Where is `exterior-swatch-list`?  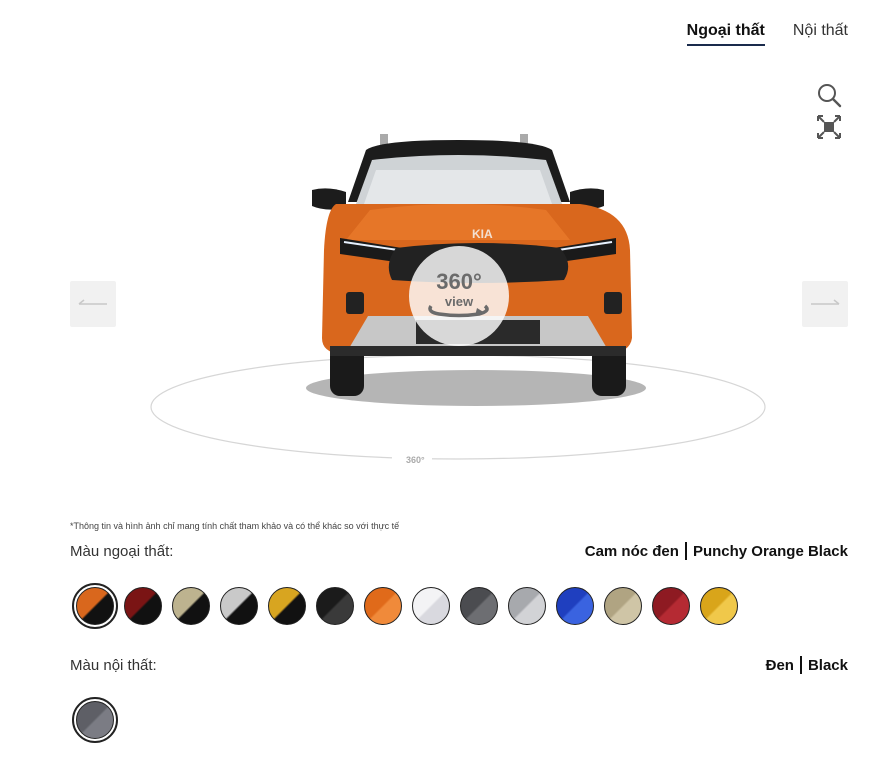
exterior-swatch-list is located at coordinates (405, 606).